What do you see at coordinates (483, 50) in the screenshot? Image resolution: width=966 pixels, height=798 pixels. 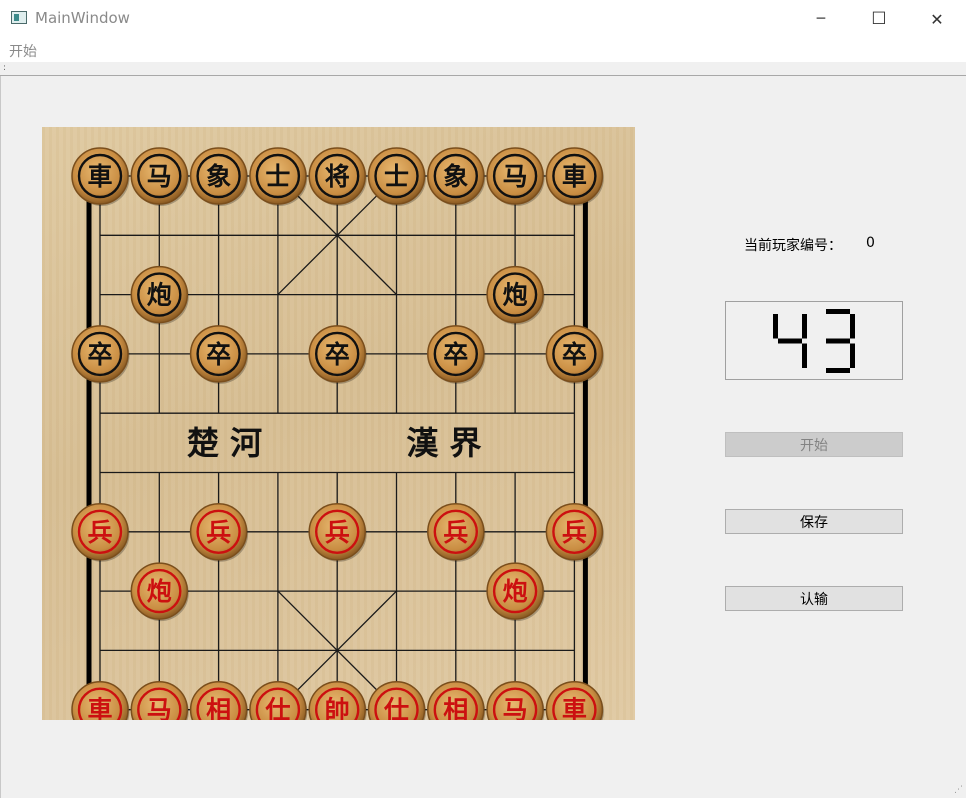 I see `menu-bar: 开始` at bounding box center [483, 50].